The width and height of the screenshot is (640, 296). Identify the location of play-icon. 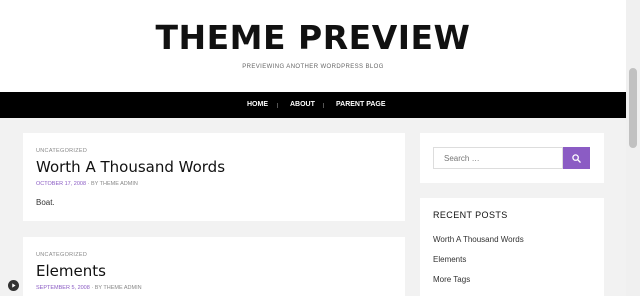
(14, 285).